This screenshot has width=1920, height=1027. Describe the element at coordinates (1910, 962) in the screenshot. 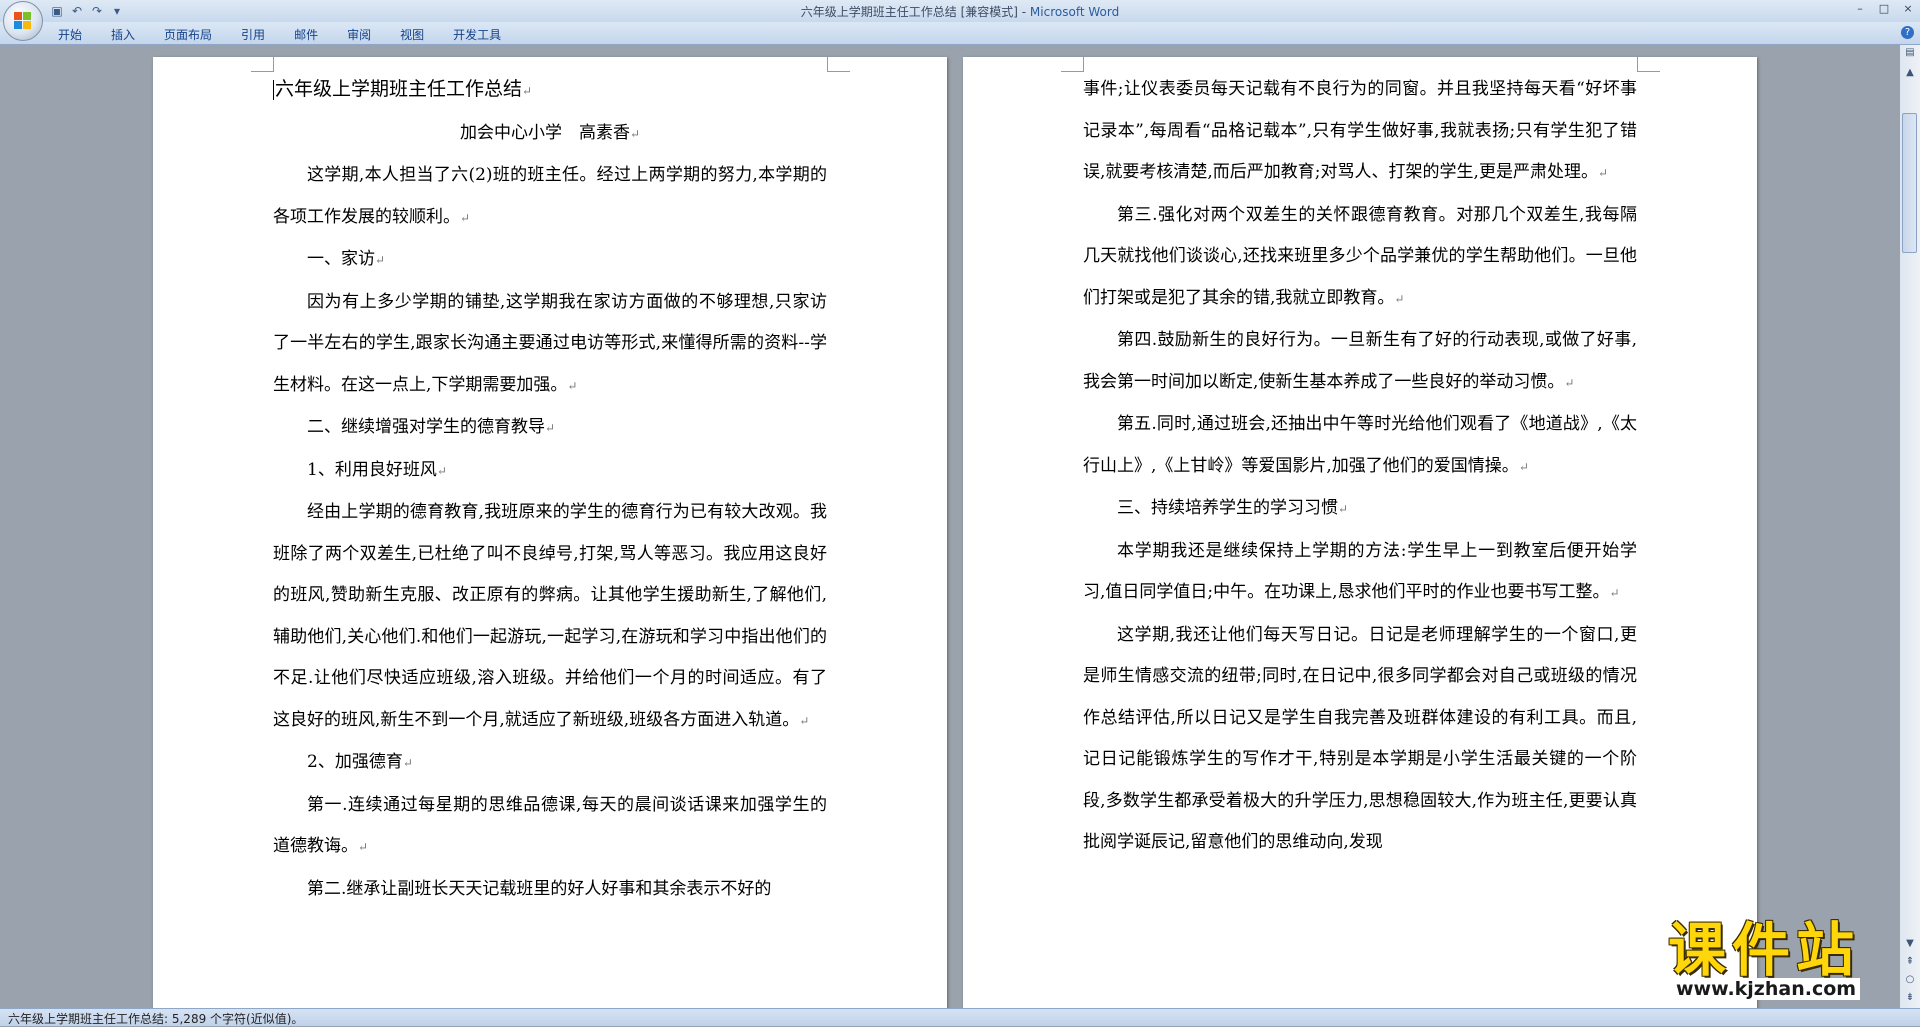

I see `previous-page-icon: ⇞` at that location.